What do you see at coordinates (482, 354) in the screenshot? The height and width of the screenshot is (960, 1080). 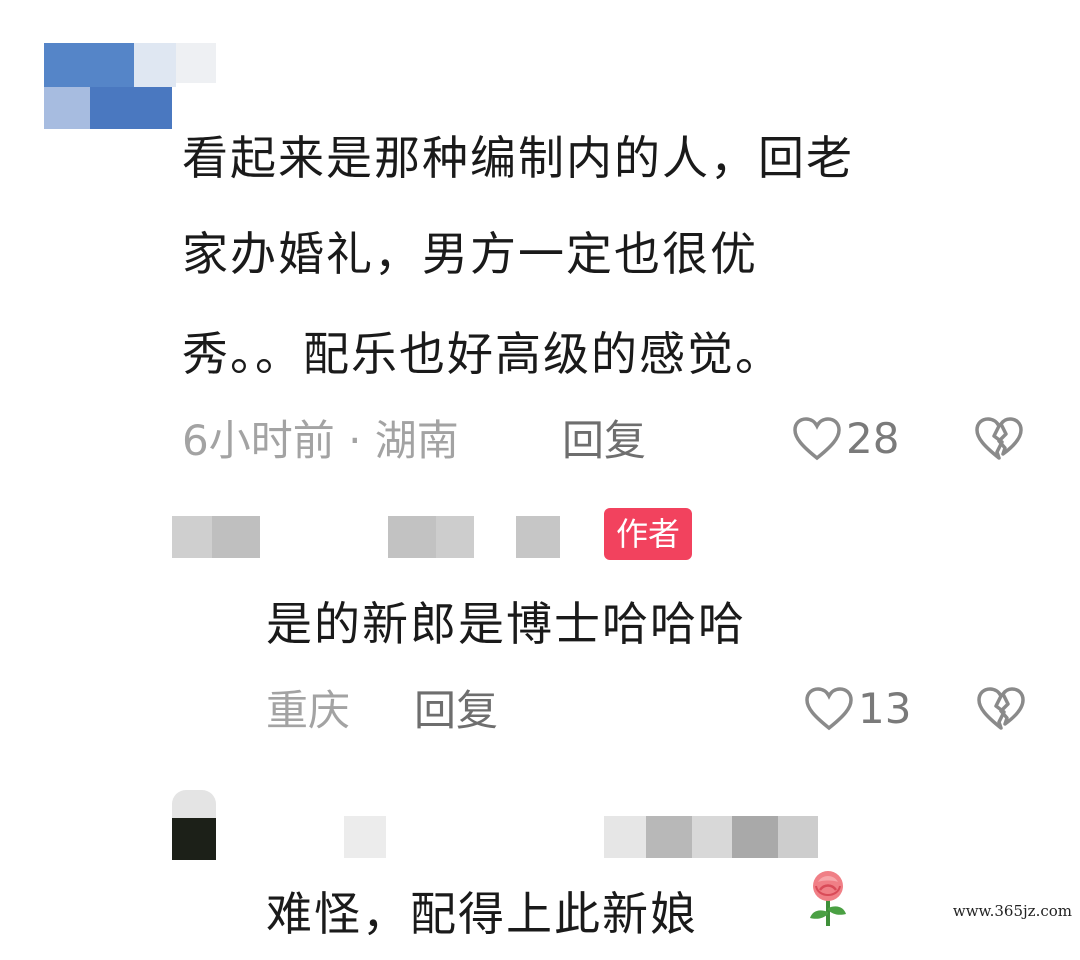 I see `comment-text-line: 秀。。配乐也好高级的感觉。` at bounding box center [482, 354].